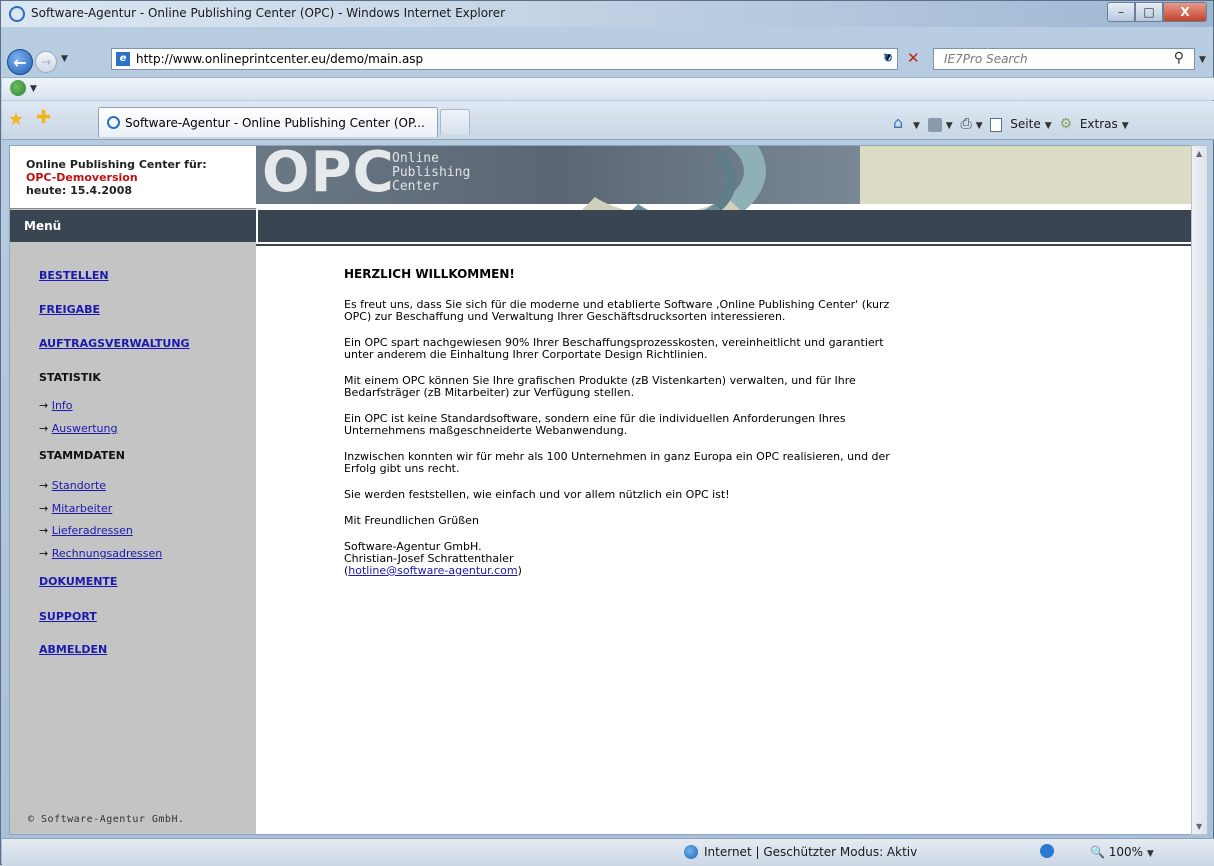 The height and width of the screenshot is (866, 1214). I want to click on menu-freigabe: FREIGABE, so click(69, 309).